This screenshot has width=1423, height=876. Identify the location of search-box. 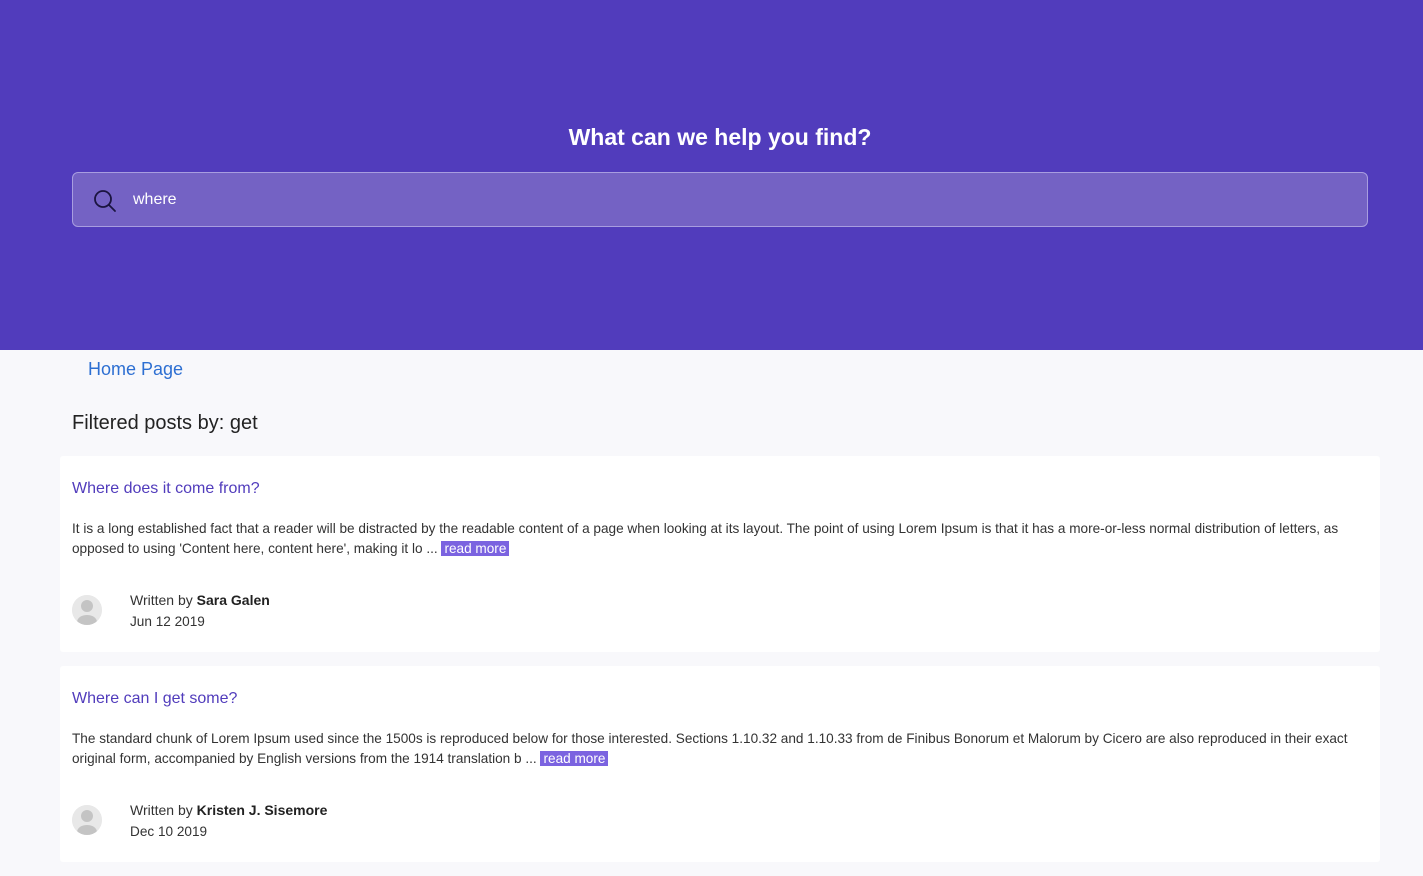
(720, 199).